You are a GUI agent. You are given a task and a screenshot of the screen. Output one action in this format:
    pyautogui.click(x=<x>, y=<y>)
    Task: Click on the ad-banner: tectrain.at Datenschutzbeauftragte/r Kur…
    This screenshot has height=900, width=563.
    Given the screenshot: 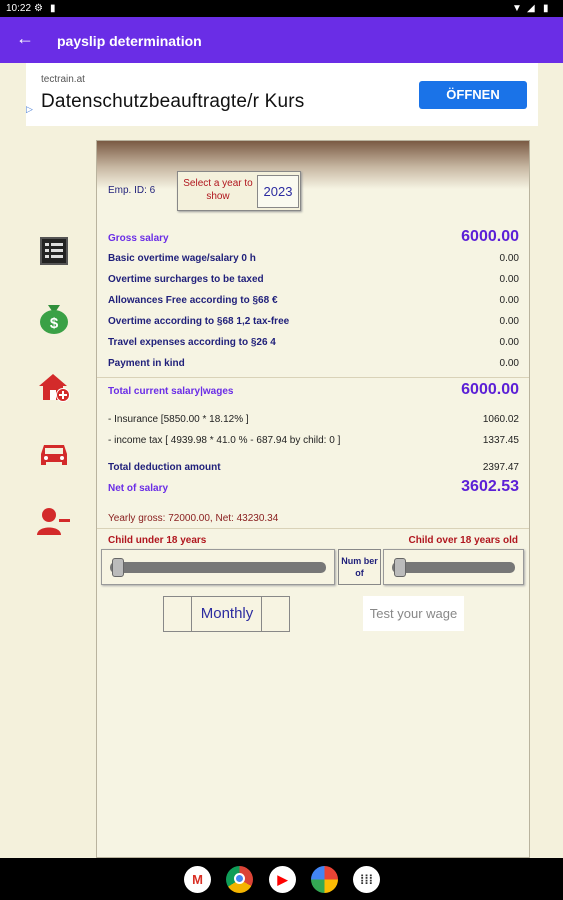 What is the action you would take?
    pyautogui.click(x=282, y=94)
    